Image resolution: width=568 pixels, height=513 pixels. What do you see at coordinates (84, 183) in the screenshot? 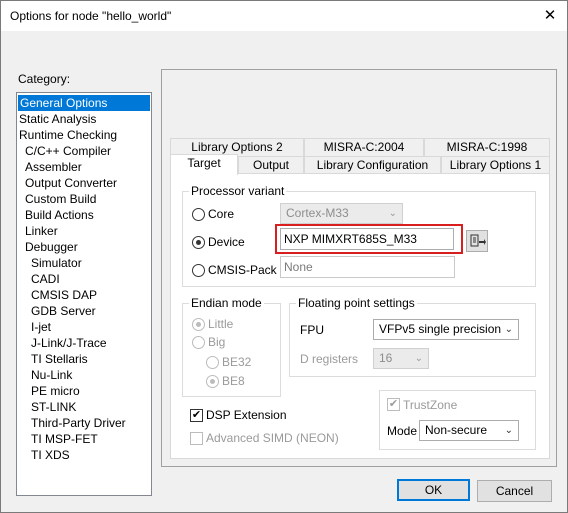
I see `category-item: Output Converter` at bounding box center [84, 183].